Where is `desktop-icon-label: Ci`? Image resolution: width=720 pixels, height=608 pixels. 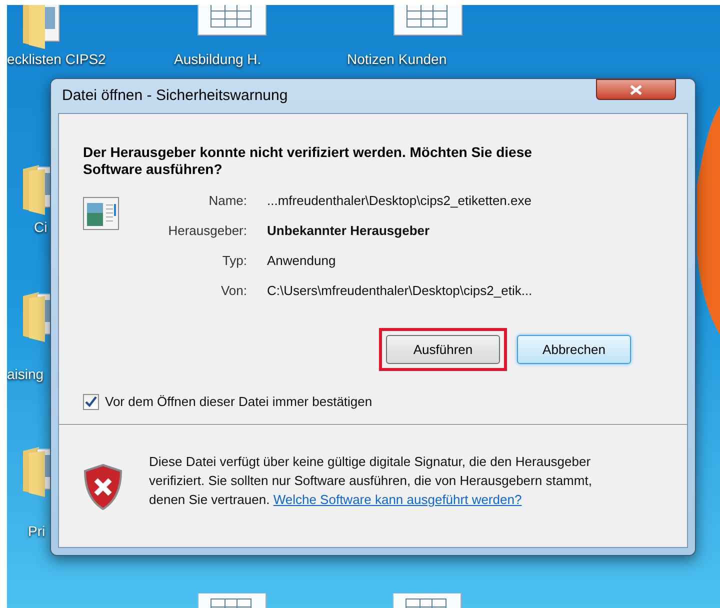 desktop-icon-label: Ci is located at coordinates (41, 227).